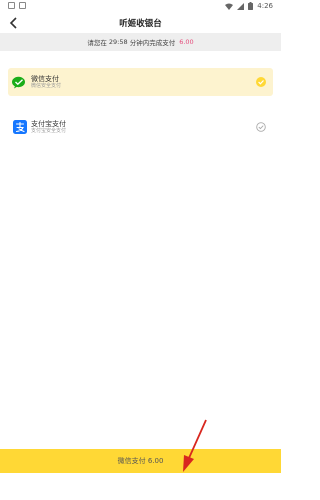 The height and width of the screenshot is (500, 320). I want to click on pay-button: 微信支付 6.00, so click(140, 461).